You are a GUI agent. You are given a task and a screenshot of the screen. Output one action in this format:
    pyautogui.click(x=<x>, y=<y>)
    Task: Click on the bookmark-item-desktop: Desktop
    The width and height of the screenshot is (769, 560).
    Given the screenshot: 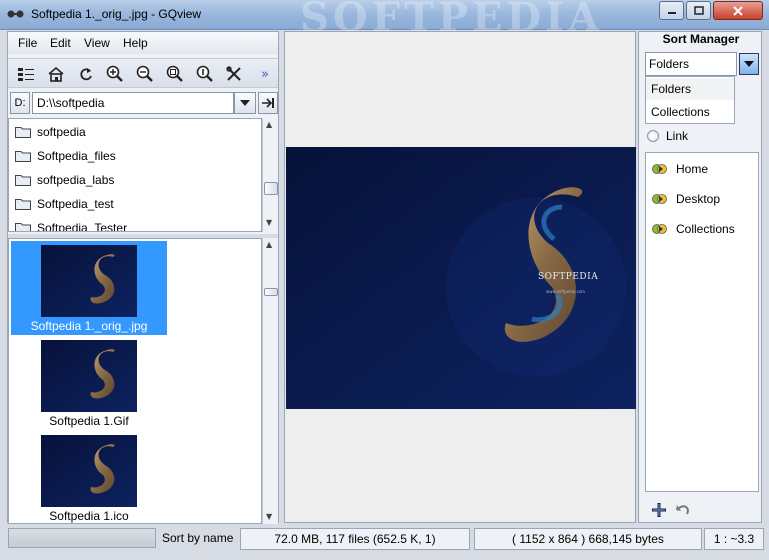 What is the action you would take?
    pyautogui.click(x=686, y=199)
    